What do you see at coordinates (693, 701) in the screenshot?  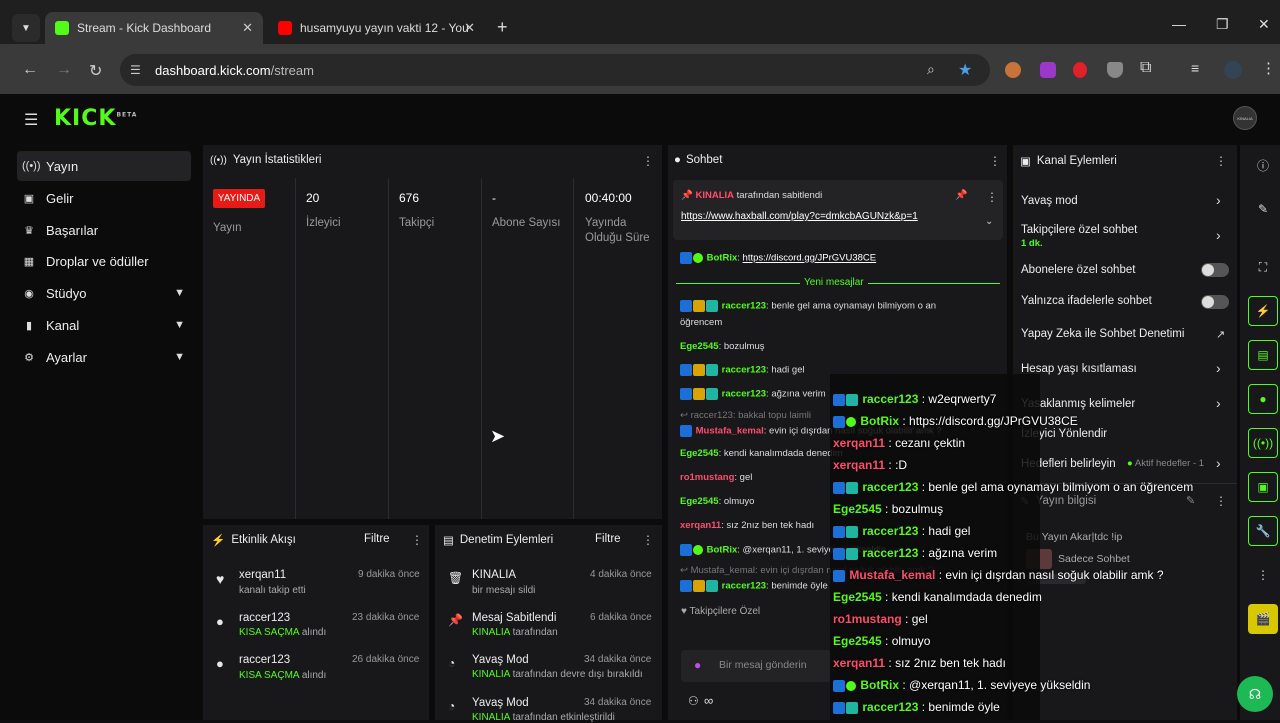 I see `chat-settings-icon: ⚇` at bounding box center [693, 701].